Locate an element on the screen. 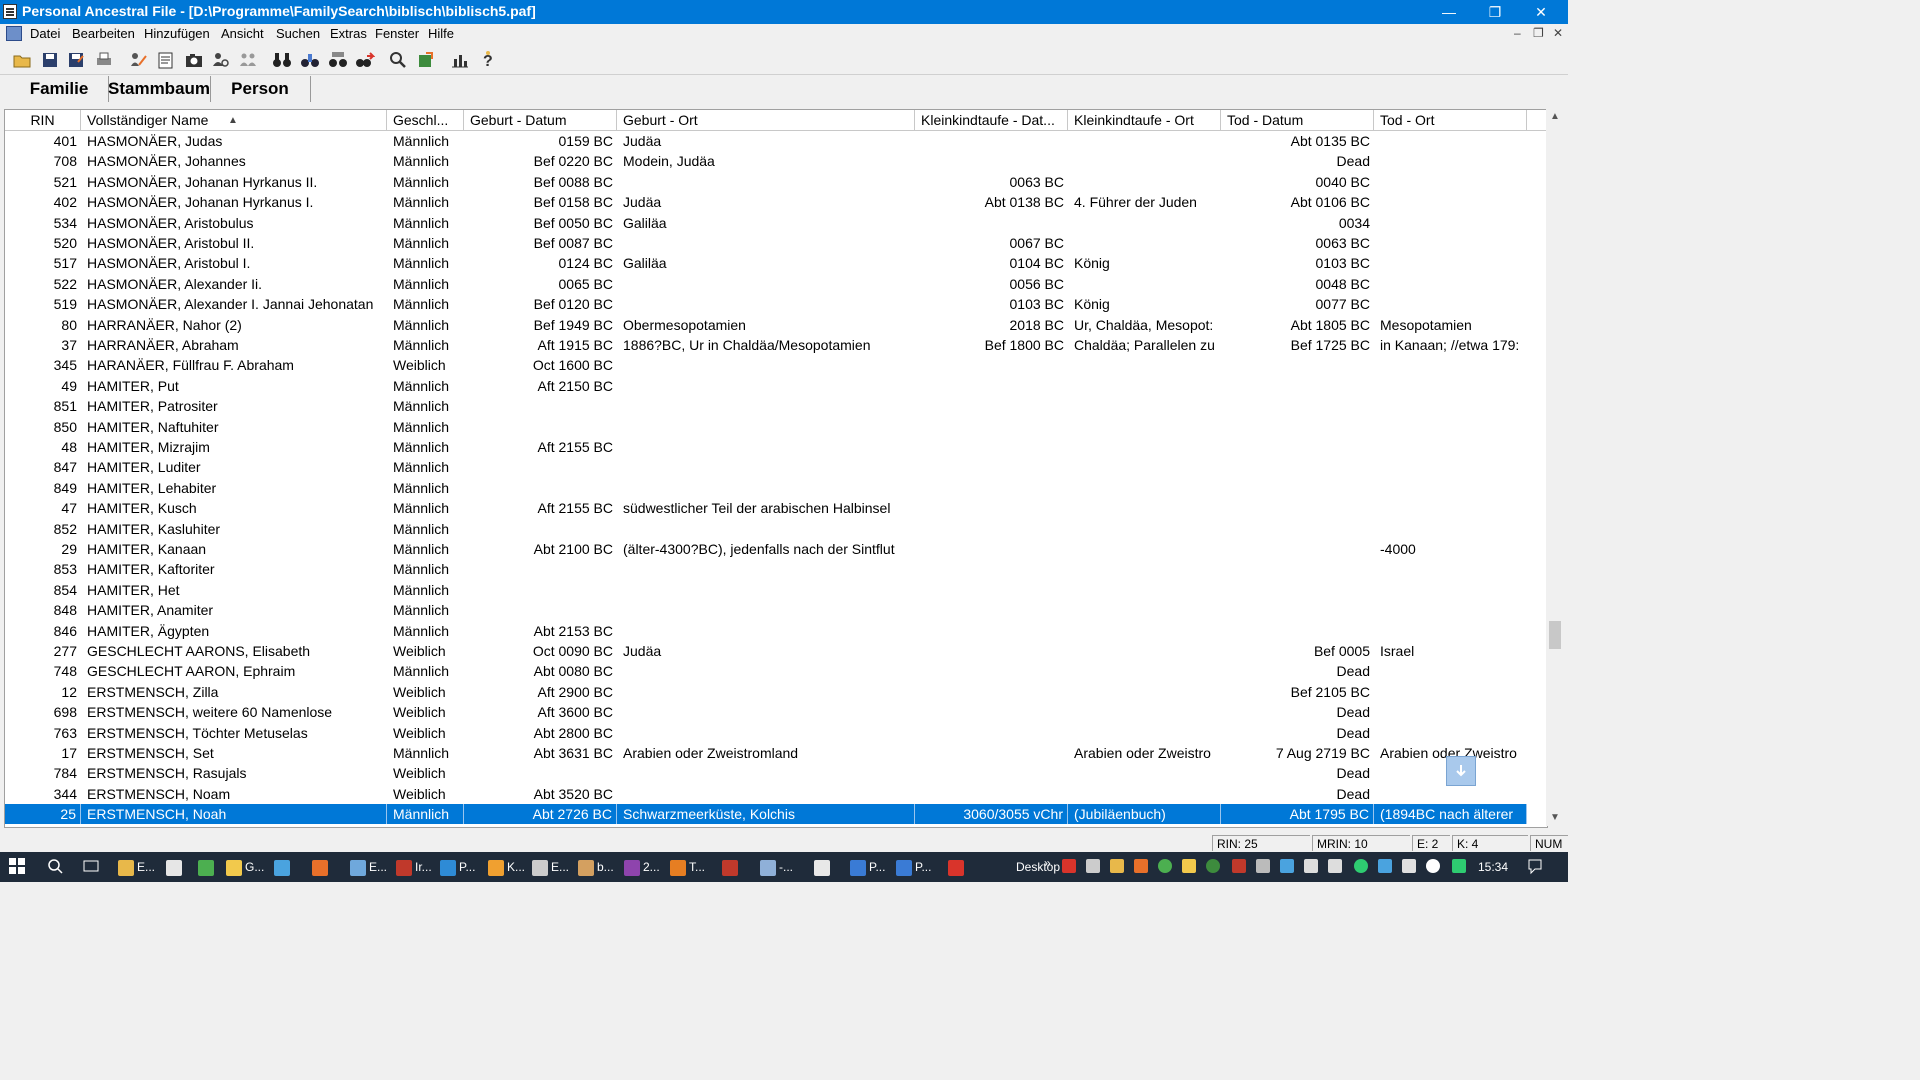  folder-tray-icon is located at coordinates (1117, 866).